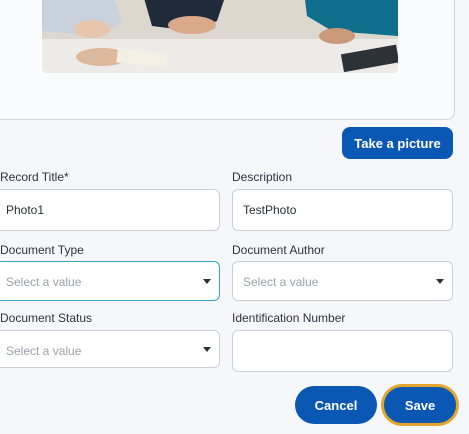 The image size is (469, 434). I want to click on record-title-label: Record Title*, so click(34, 177).